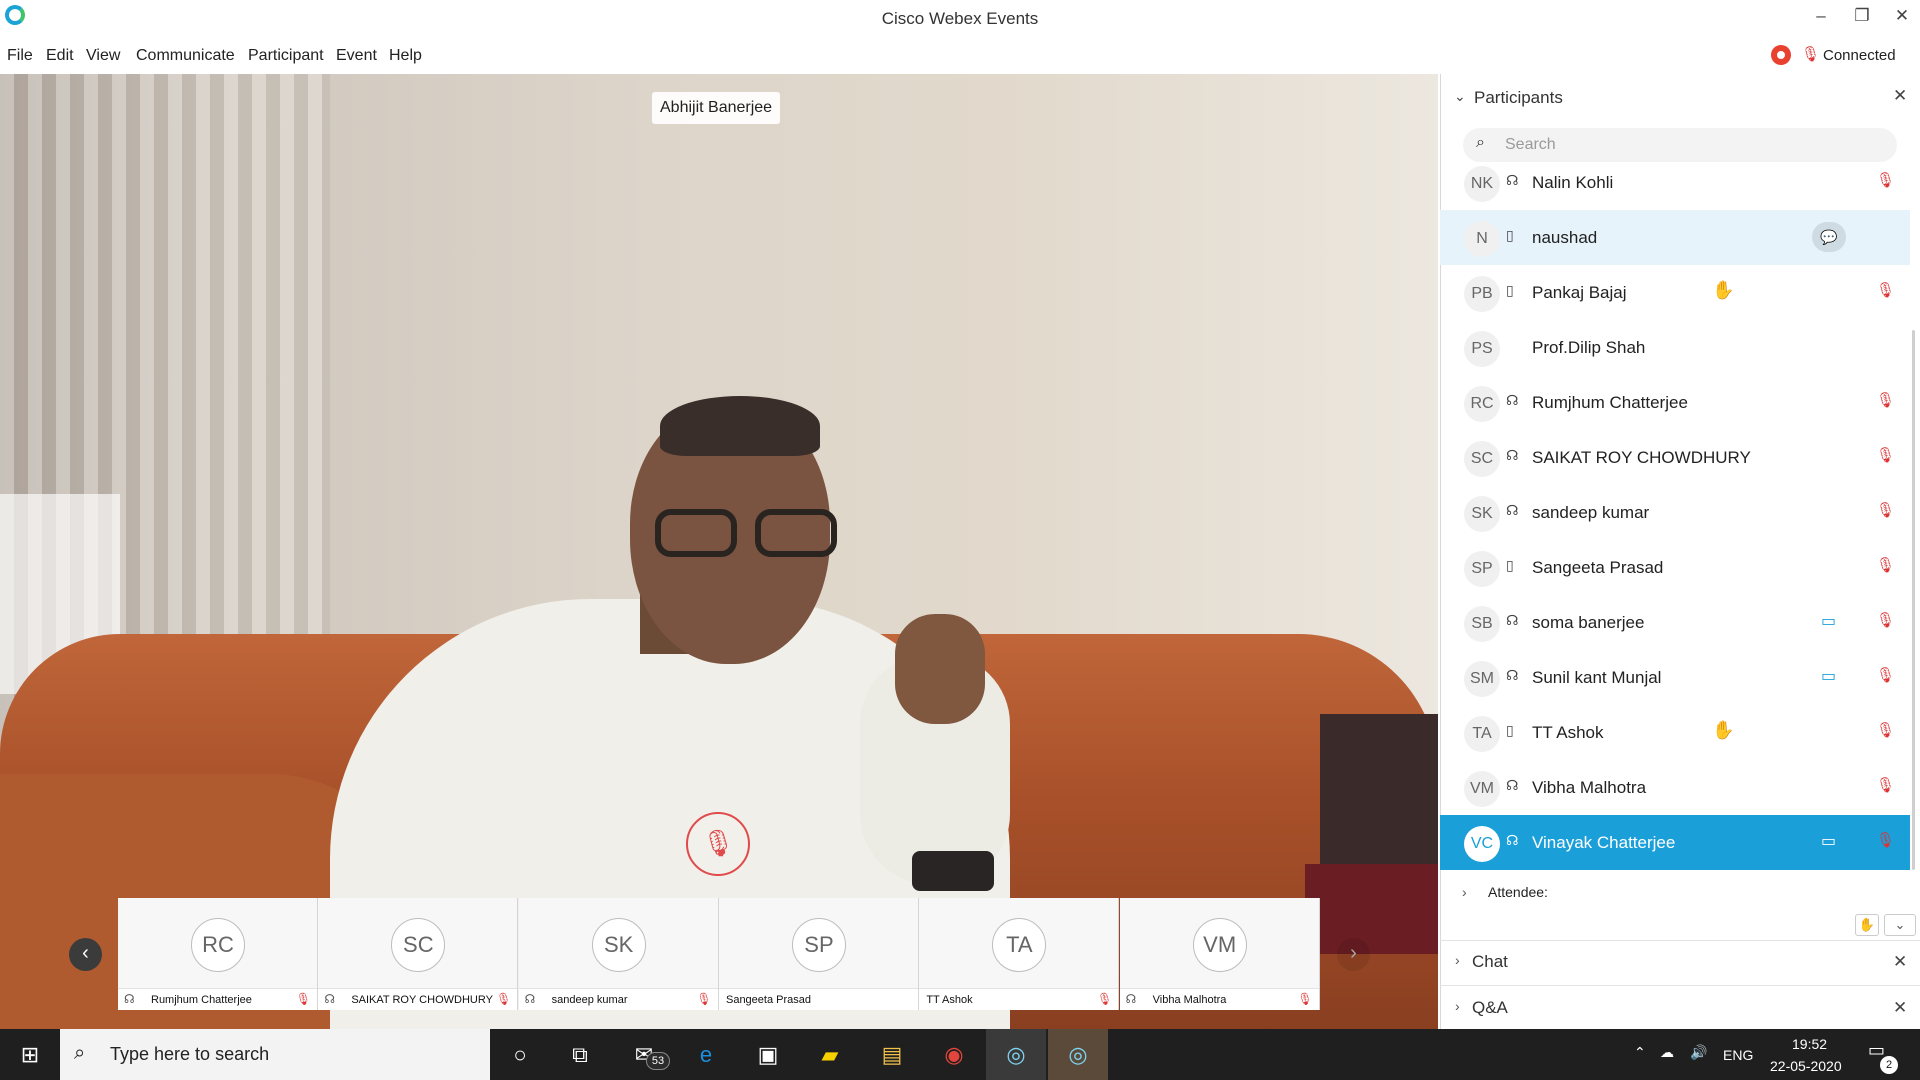  Describe the element at coordinates (1490, 1008) in the screenshot. I see `qa-section-title: Q&A` at that location.